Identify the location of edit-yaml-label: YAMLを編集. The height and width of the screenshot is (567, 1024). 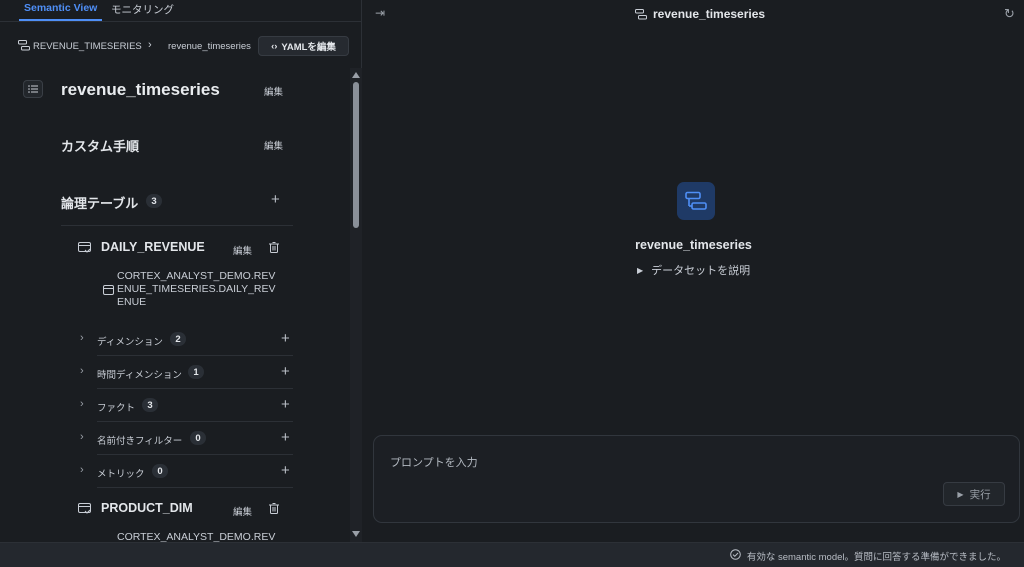
(308, 47).